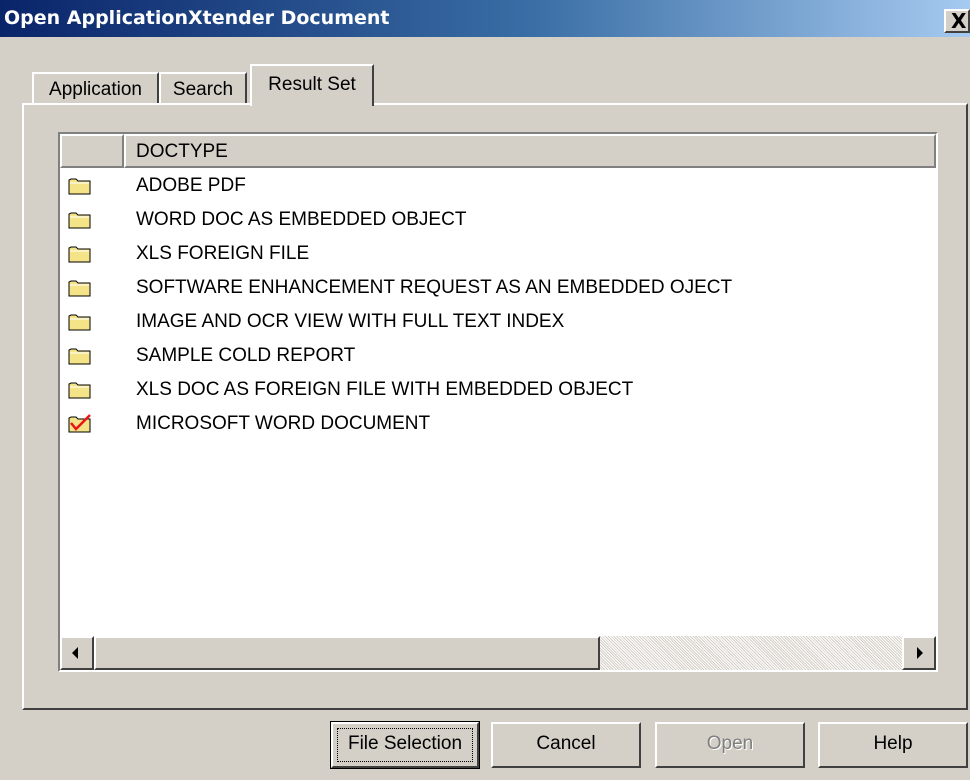  I want to click on checked-folder-icon, so click(79, 423).